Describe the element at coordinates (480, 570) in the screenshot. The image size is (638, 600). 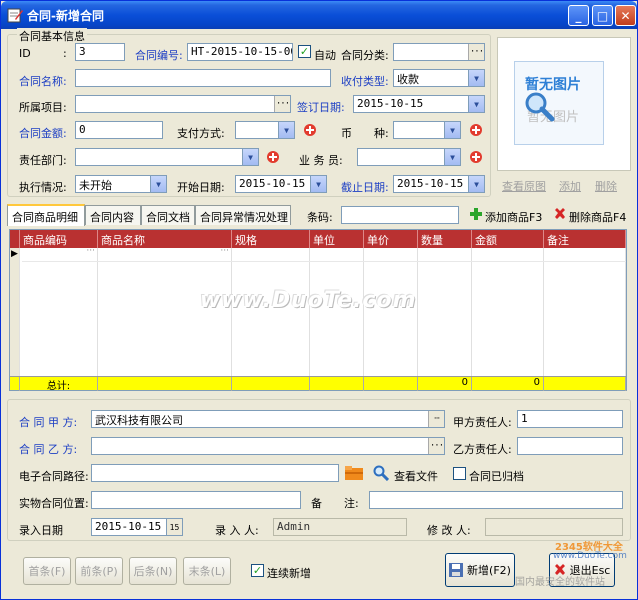
I see `new-button: 新增(F2)` at that location.